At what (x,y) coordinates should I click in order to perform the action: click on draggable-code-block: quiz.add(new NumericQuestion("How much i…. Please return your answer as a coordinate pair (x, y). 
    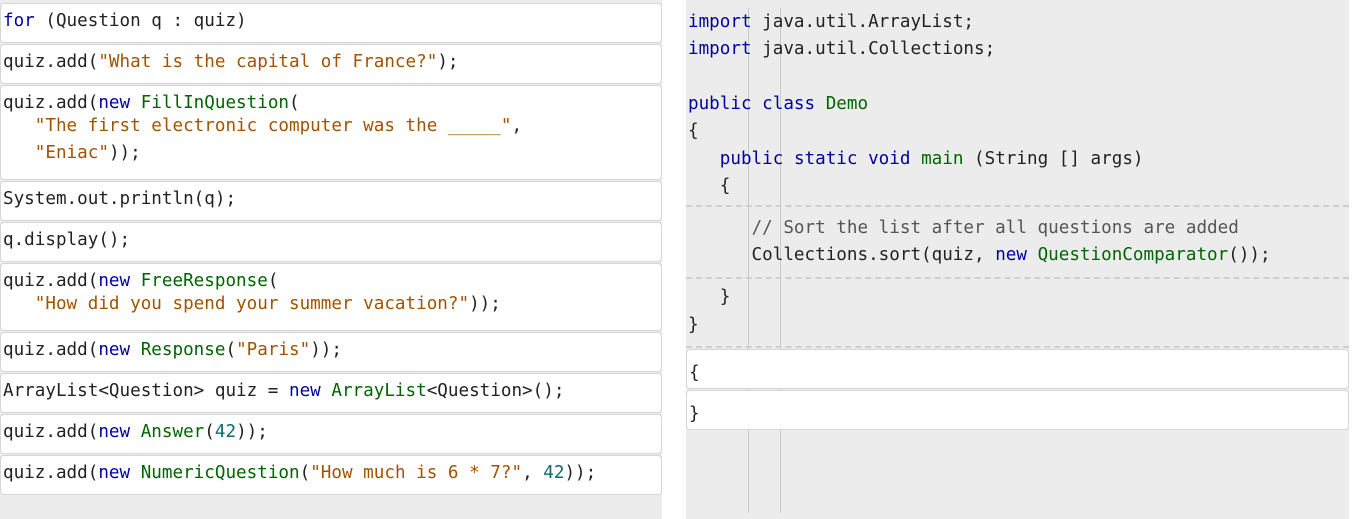
    Looking at the image, I should click on (331, 475).